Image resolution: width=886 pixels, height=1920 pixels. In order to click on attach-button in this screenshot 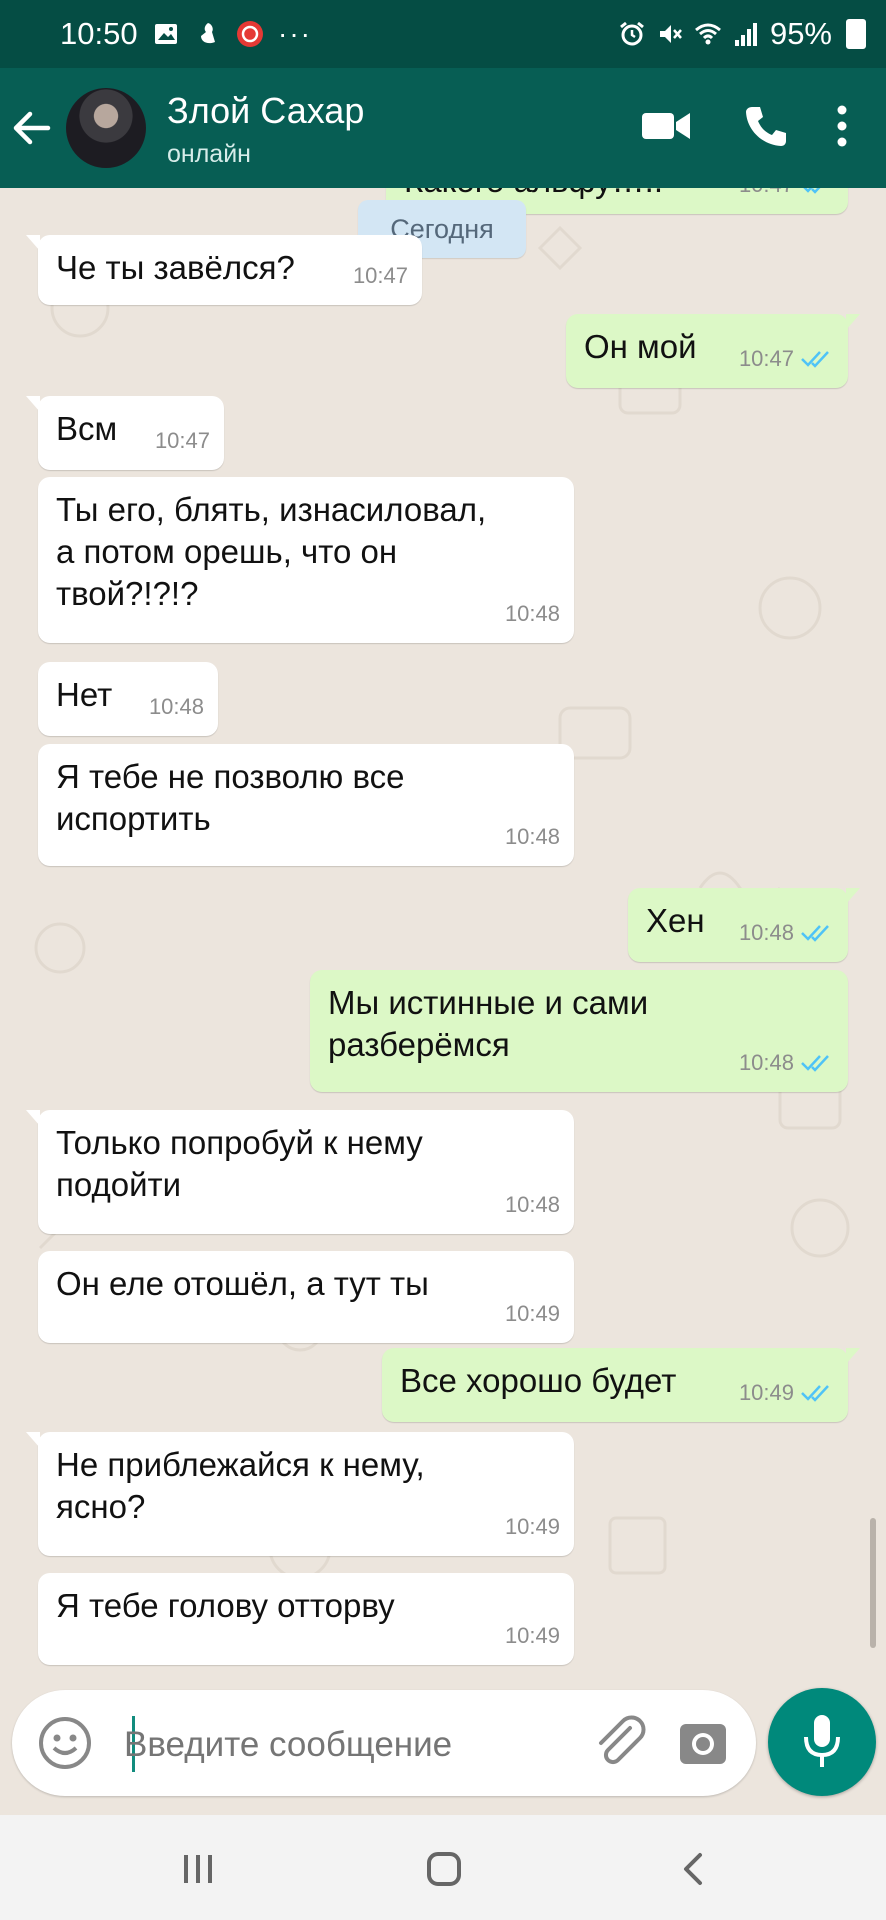, I will do `click(620, 1742)`.